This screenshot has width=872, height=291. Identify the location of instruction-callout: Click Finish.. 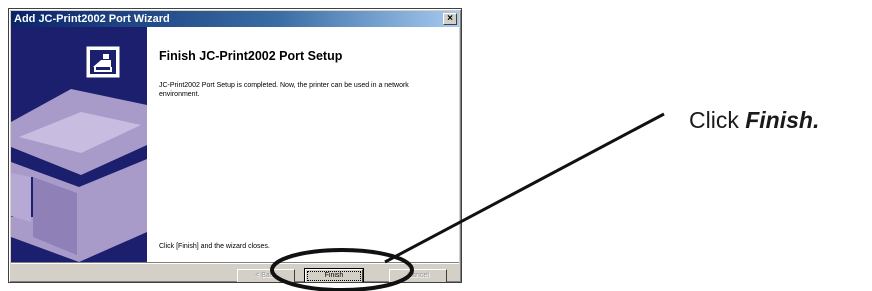
(754, 120).